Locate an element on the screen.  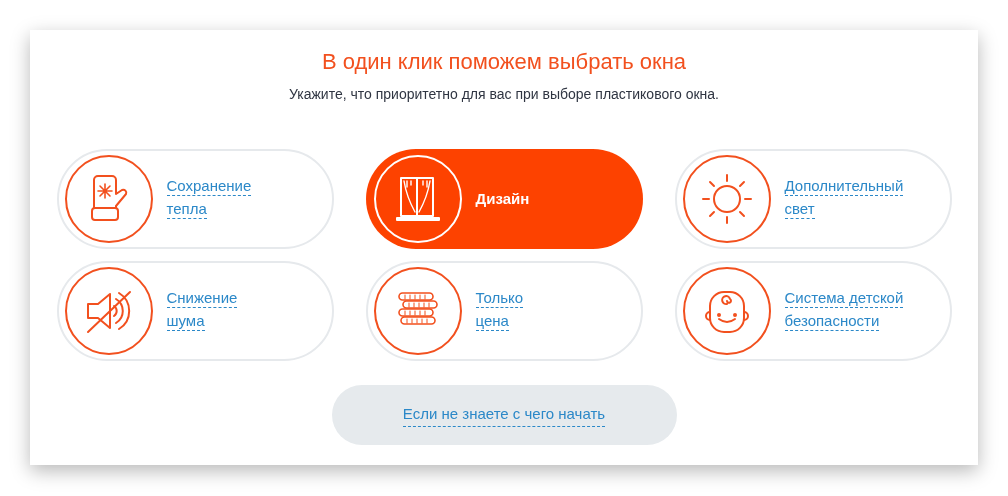
subtitle: Укажите, что приоритетно для вас при выборе пластикового окна. is located at coordinates (504, 94).